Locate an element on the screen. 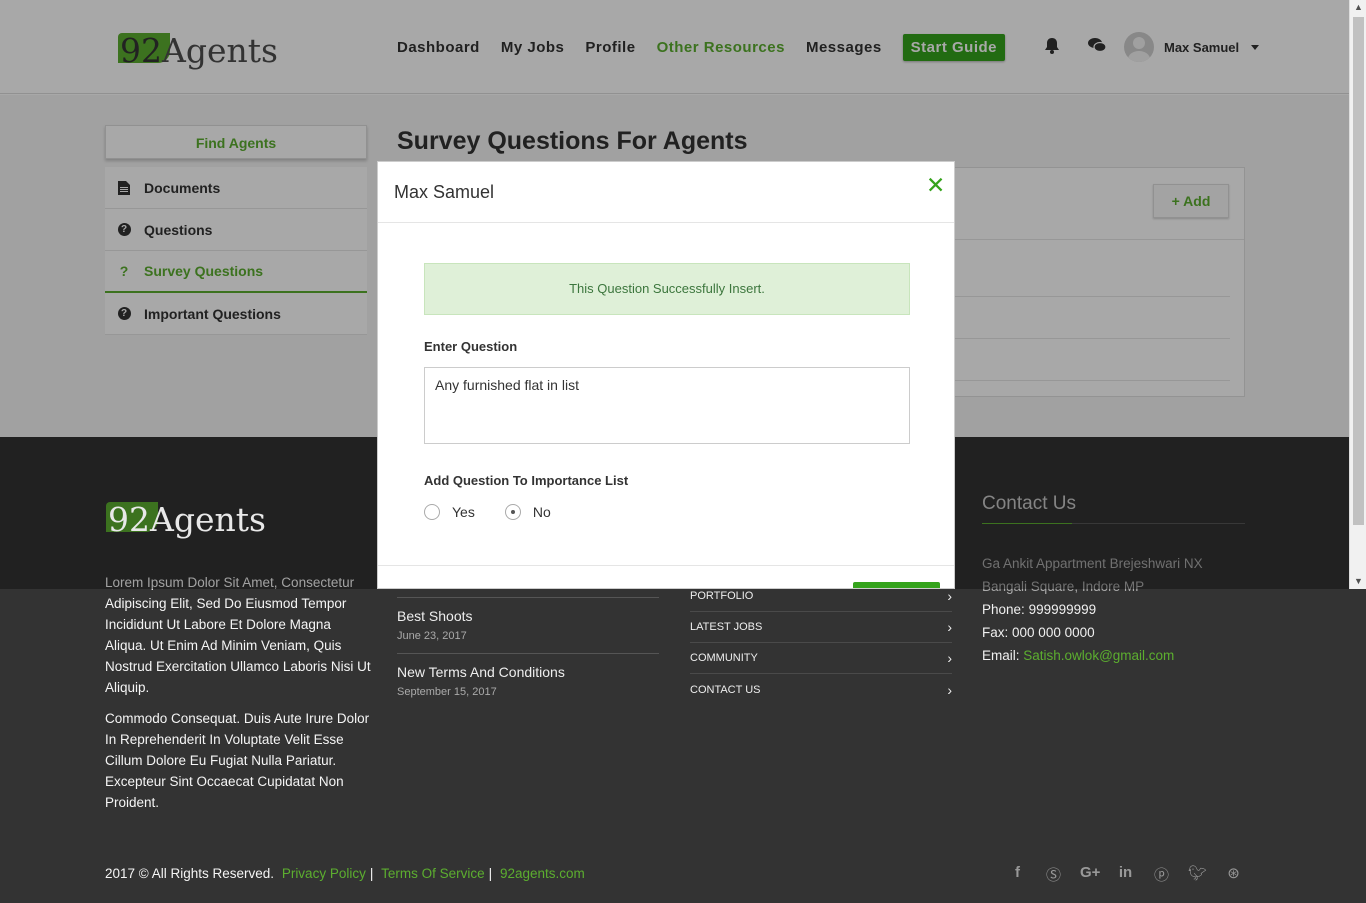 The width and height of the screenshot is (1366, 903). social-links: f Ⓢ G+ in ⓟ 🐦︎ ⊛ is located at coordinates (1125, 874).